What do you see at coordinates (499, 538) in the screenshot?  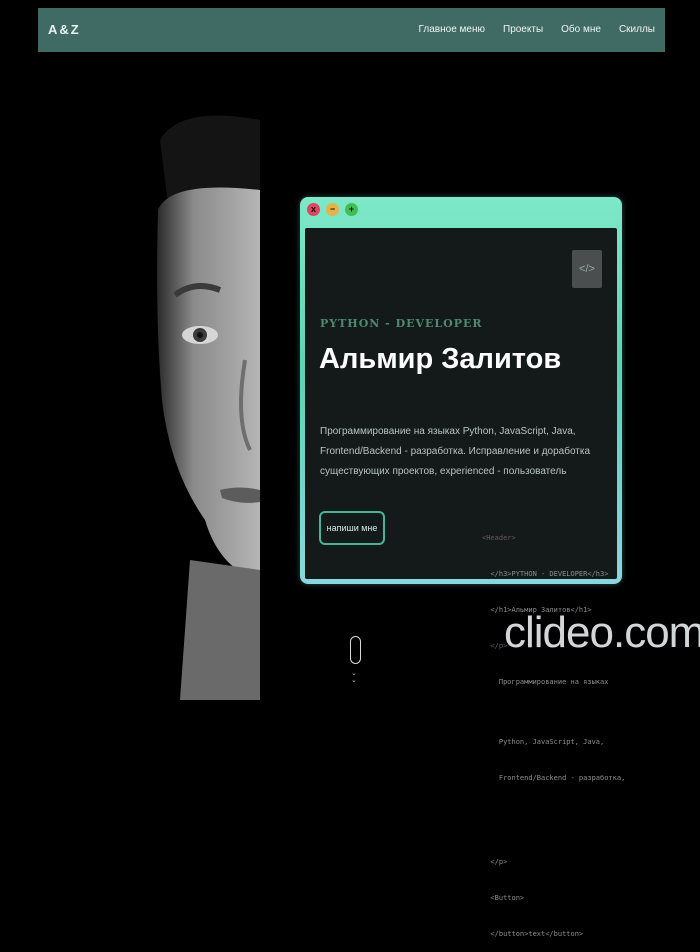 I see `code-line: <Header>` at bounding box center [499, 538].